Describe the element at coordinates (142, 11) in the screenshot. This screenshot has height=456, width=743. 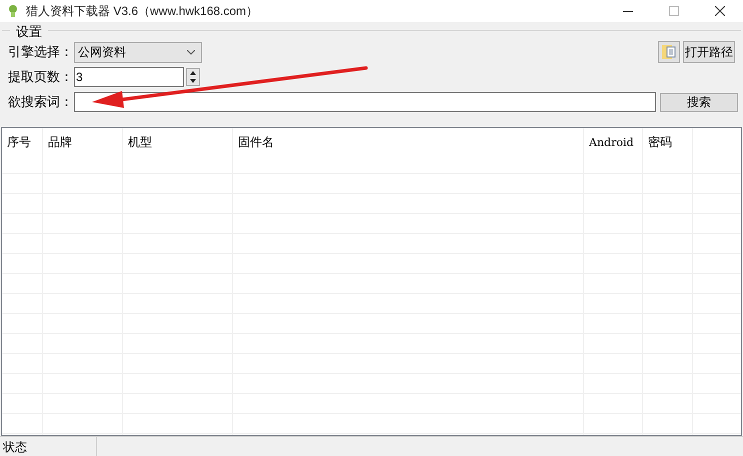
I see `window-title: 猎人资料下载器 V3.6（www.hwk168.com）` at that location.